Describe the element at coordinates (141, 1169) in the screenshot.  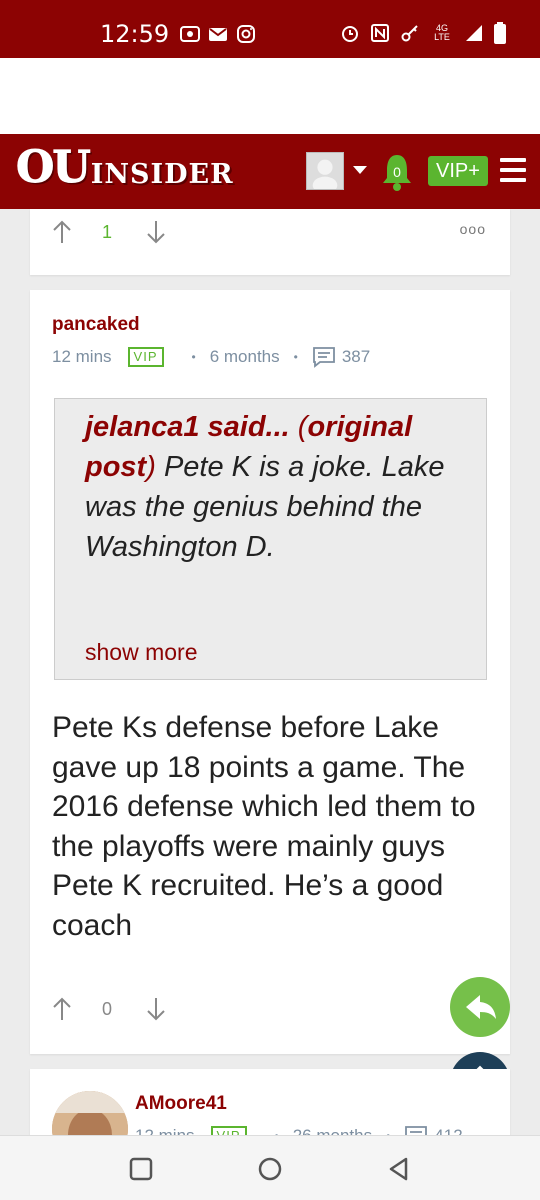
I see `recent-apps-icon` at that location.